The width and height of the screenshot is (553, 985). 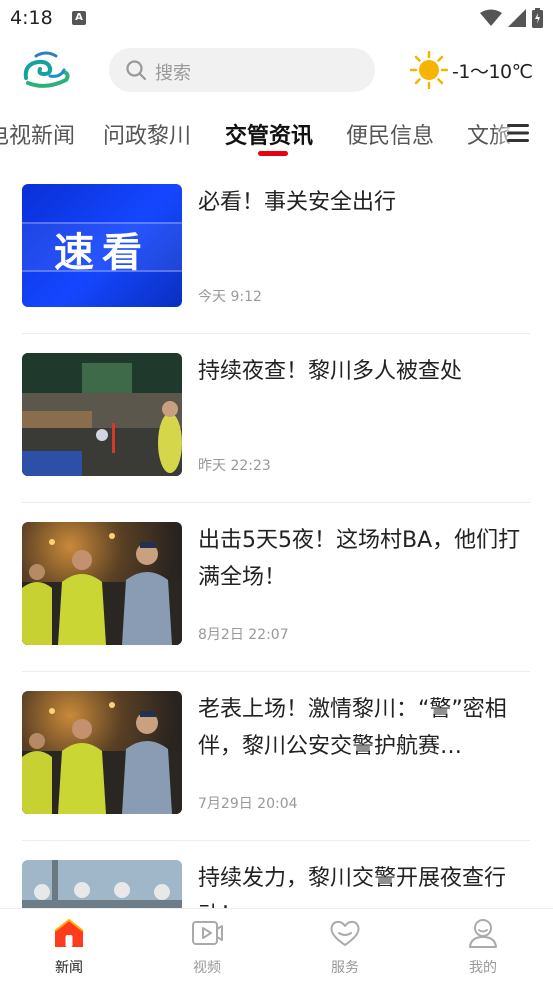 I want to click on weather-temperature: -1～10℃, so click(x=492, y=71).